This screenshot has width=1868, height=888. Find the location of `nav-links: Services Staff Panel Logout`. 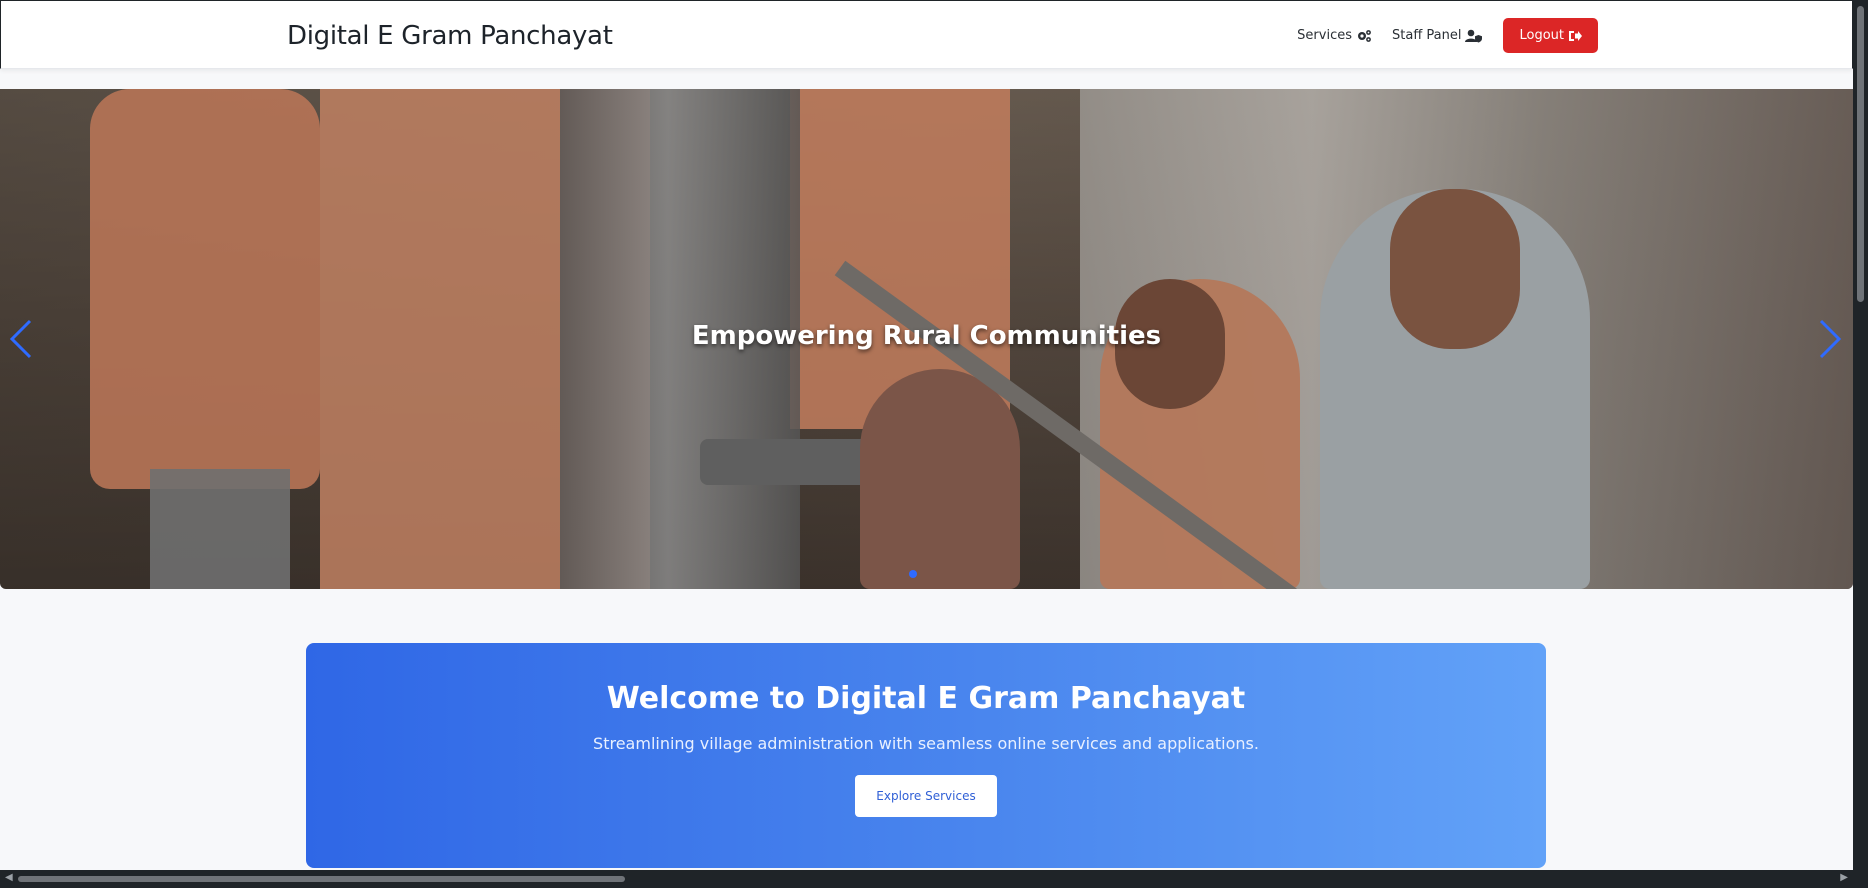

nav-links: Services Staff Panel Logout is located at coordinates (1437, 35).